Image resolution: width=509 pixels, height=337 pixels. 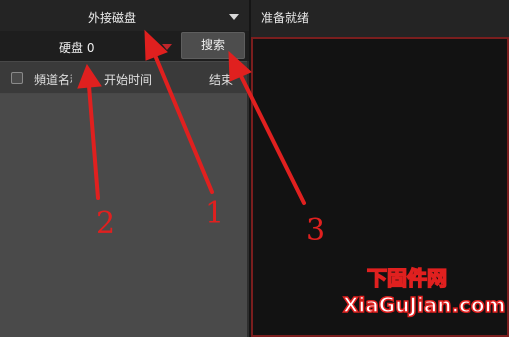 What do you see at coordinates (407, 278) in the screenshot?
I see `watermark-title: 下固件网` at bounding box center [407, 278].